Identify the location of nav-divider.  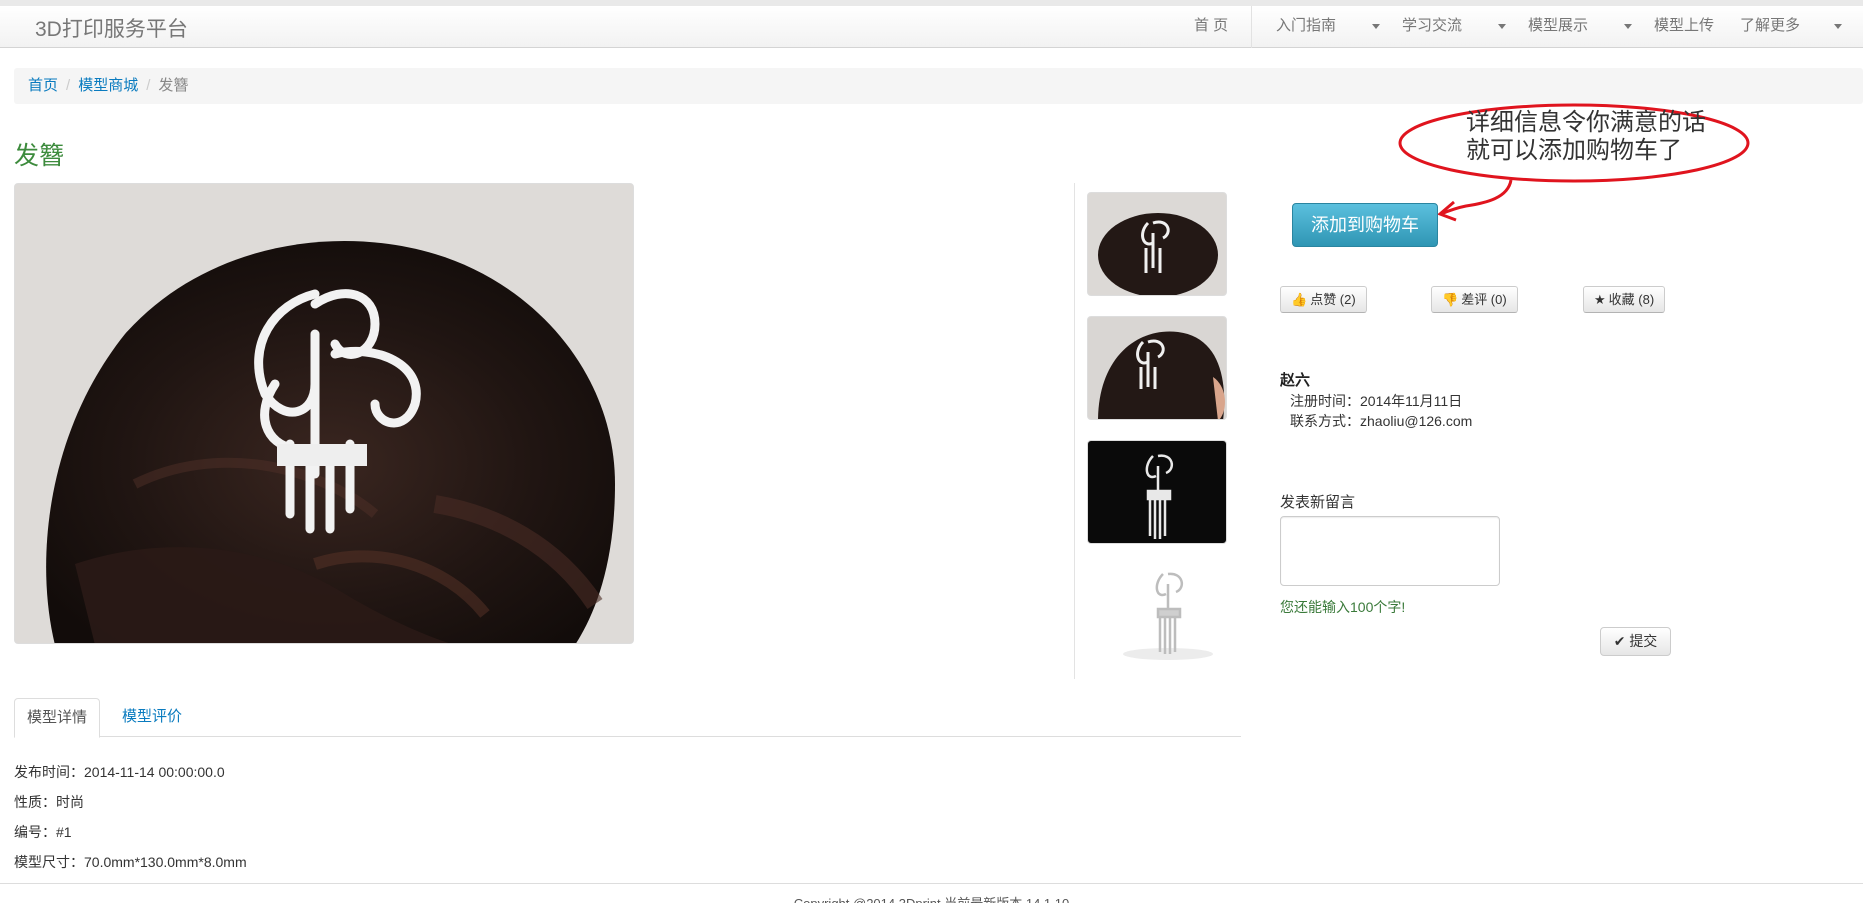
(1251, 27).